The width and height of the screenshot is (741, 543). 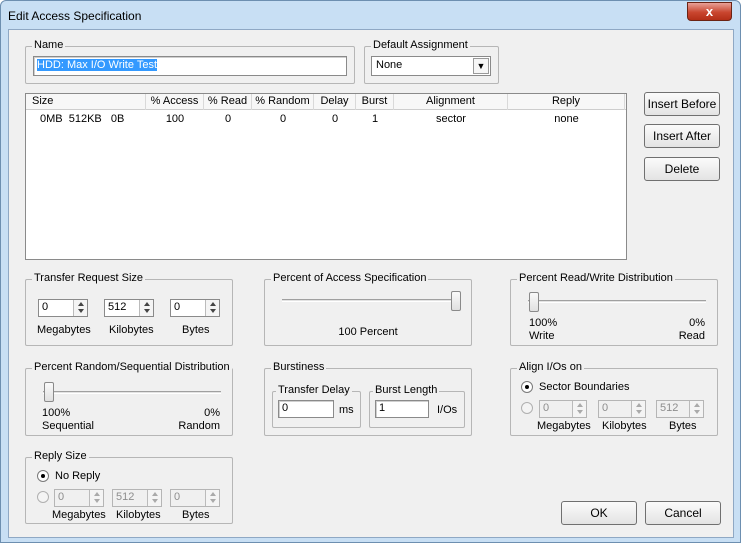 What do you see at coordinates (228, 102) in the screenshot?
I see `column-header-read: % Read` at bounding box center [228, 102].